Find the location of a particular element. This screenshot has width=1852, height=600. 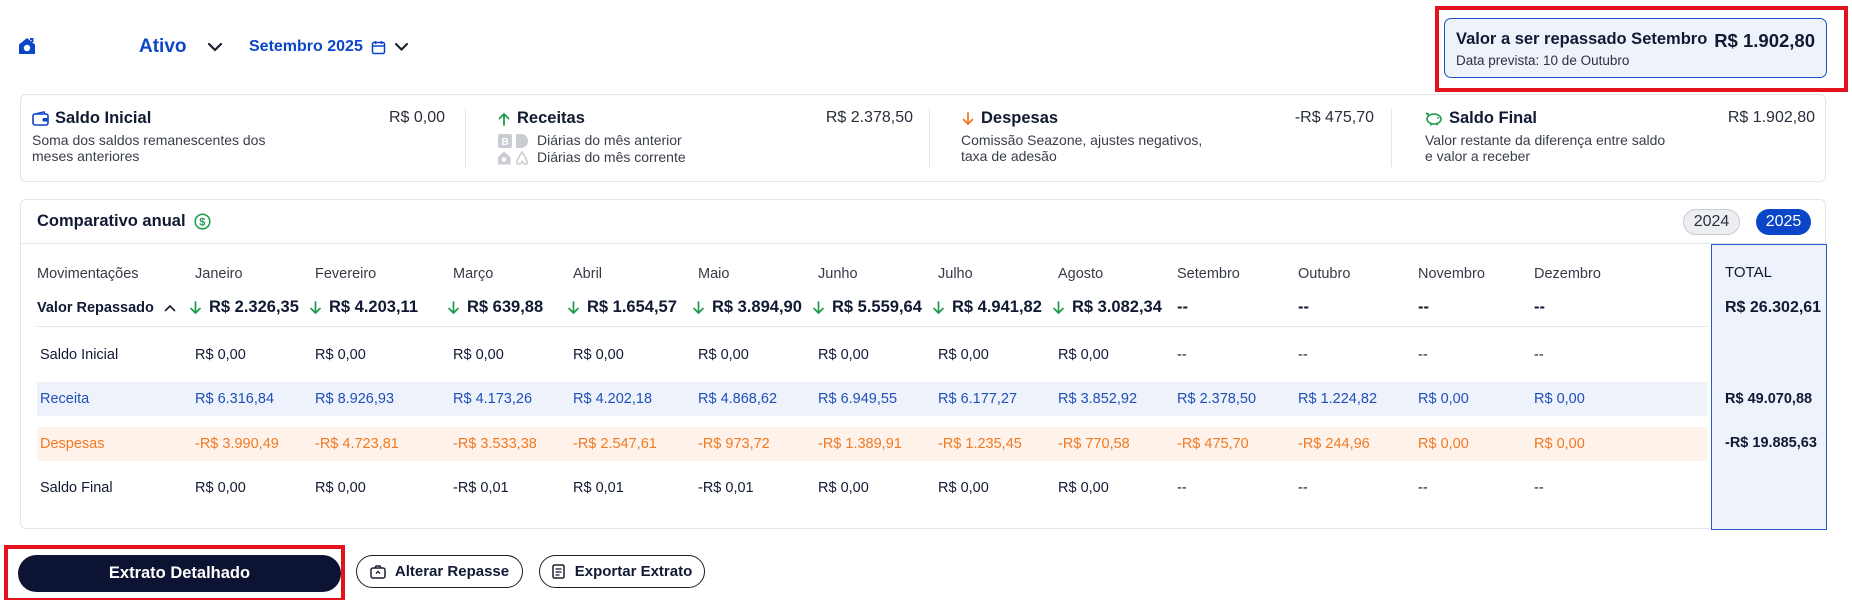

valor-repassado-cell: R$ 4.203,11 is located at coordinates (363, 307).